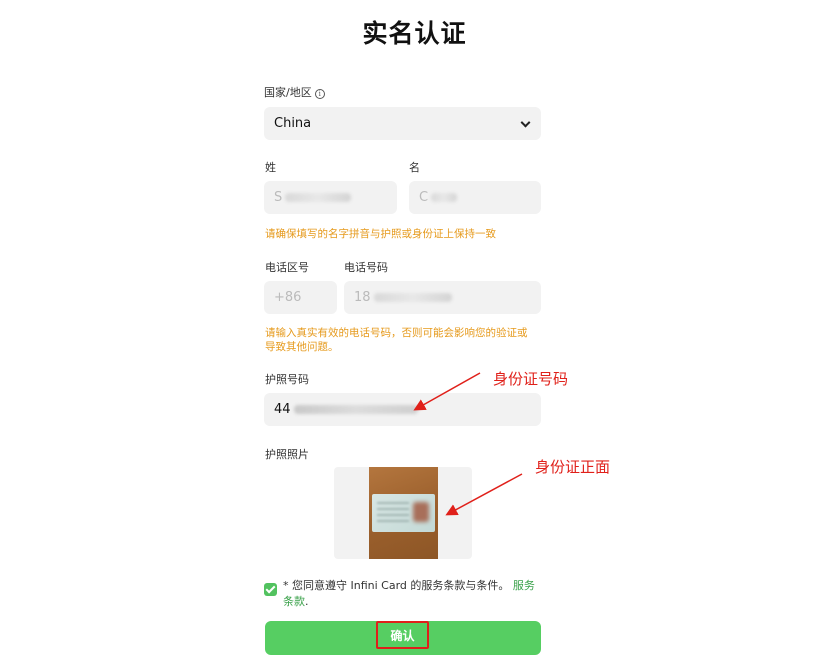 The height and width of the screenshot is (667, 829). What do you see at coordinates (531, 379) in the screenshot?
I see `annotation-id-number: 身份证号码` at bounding box center [531, 379].